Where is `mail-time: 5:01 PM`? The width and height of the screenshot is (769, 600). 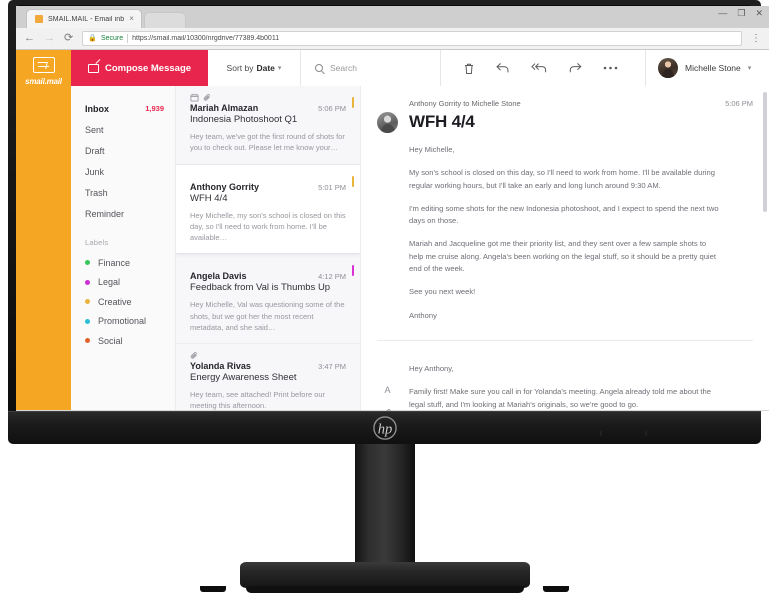
mail-time: 5:01 PM is located at coordinates (332, 187).